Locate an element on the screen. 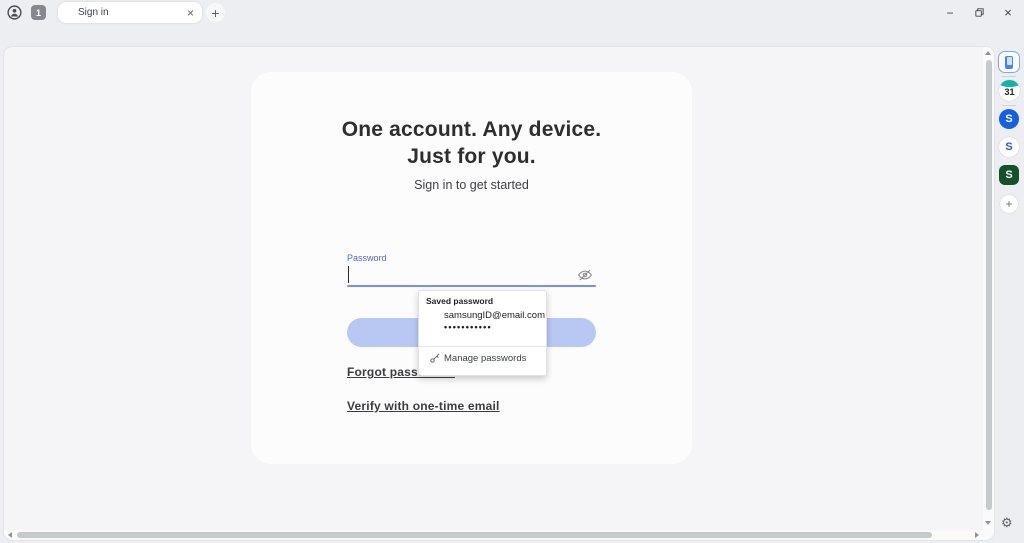  profile-icon is located at coordinates (14, 12).